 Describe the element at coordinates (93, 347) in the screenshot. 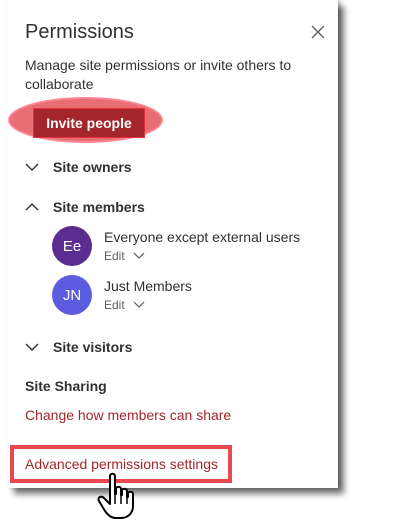

I see `section-label: Site visitors` at that location.